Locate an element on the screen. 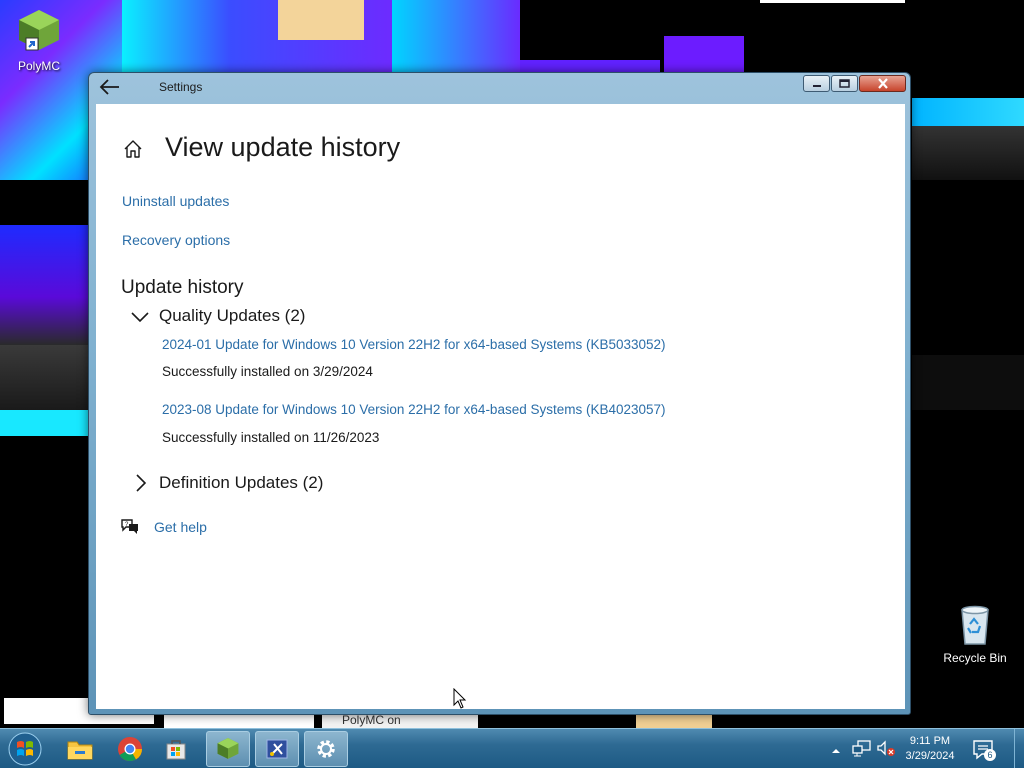 The image size is (1024, 768). window-title: Settings is located at coordinates (181, 87).